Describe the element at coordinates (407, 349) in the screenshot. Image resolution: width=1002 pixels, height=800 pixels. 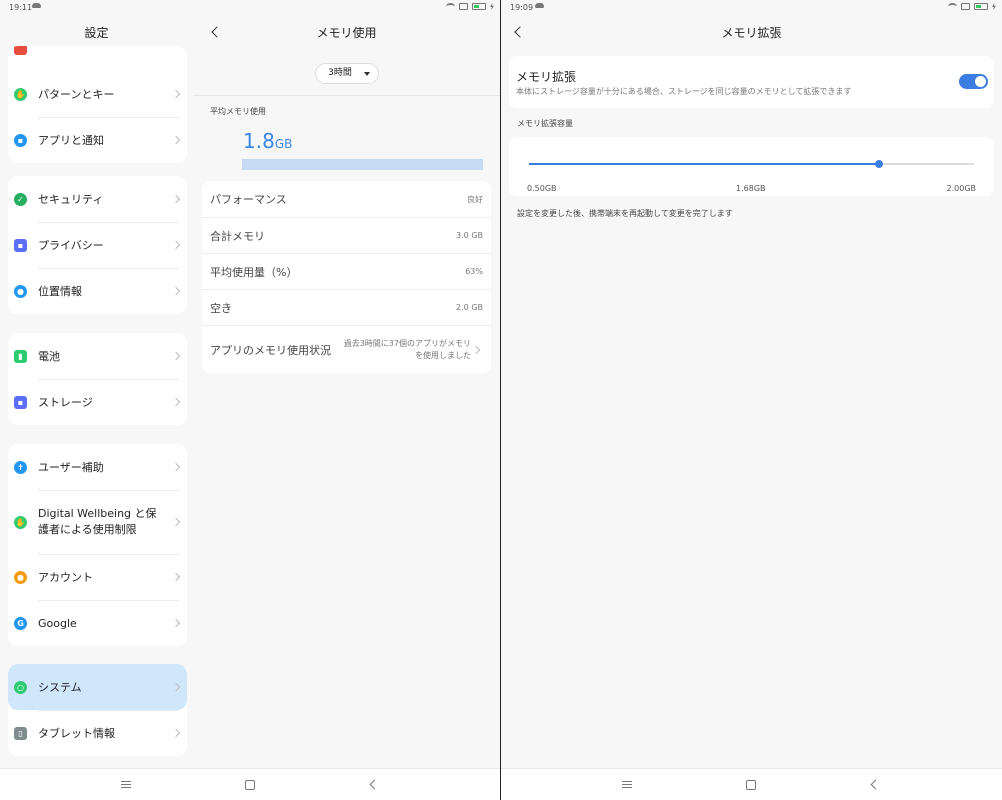
I see `app-memory-usage-desc: 過去3時間に37個のアプリがメモリを使用しました` at that location.